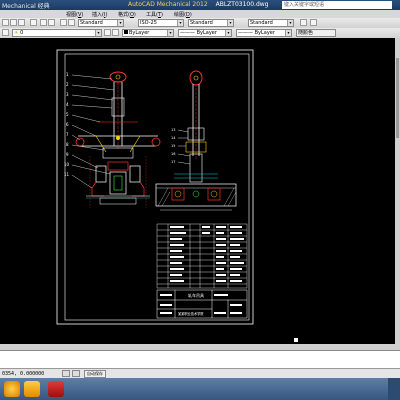 The width and height of the screenshot is (400, 400). What do you see at coordinates (95, 374) in the screenshot?
I see `autosave-status: 自动保存` at bounding box center [95, 374].